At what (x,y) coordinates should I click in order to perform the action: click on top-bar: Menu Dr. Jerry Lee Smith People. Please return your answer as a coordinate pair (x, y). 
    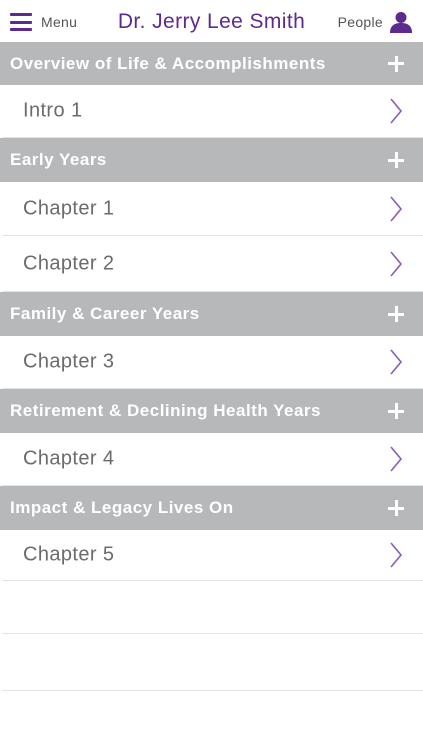
    Looking at the image, I should click on (211, 22).